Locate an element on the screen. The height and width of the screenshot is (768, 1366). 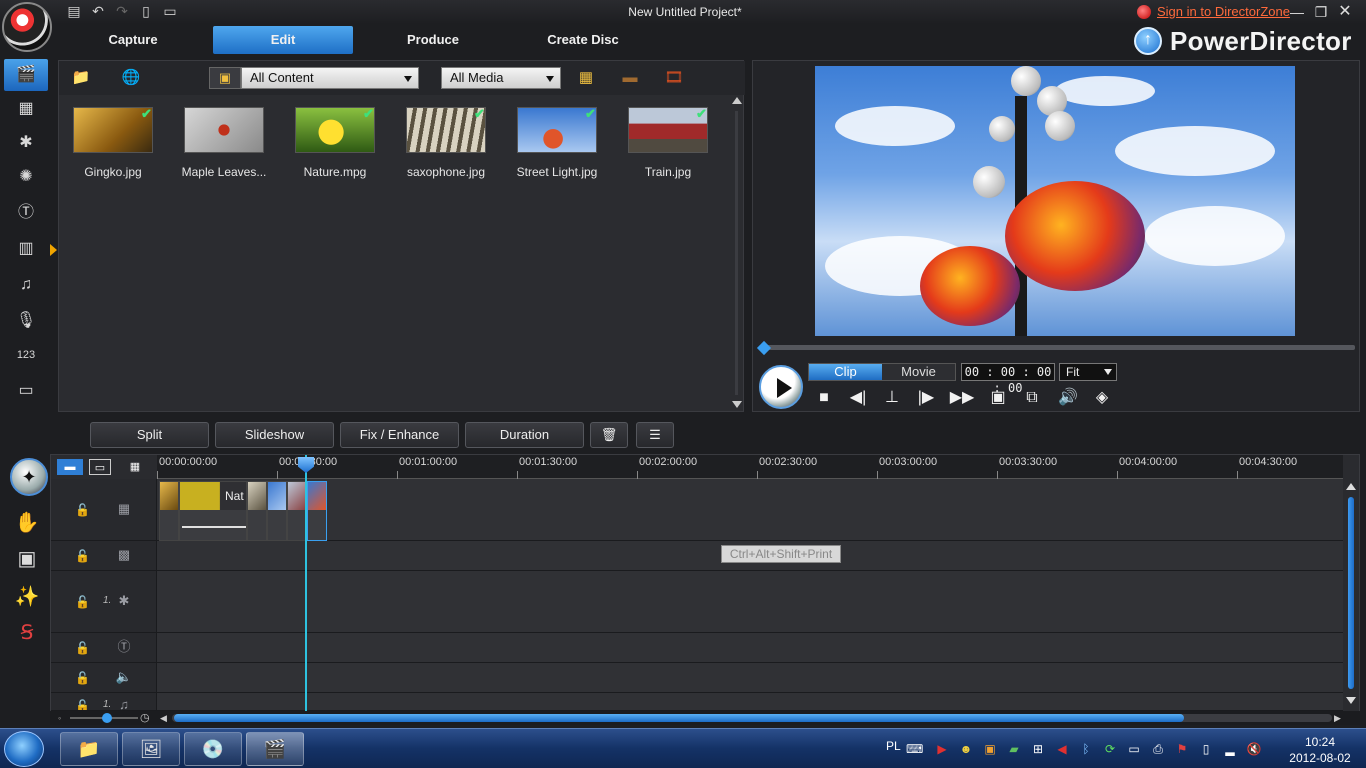
undock-icon: ⧉ is located at coordinates (1032, 398).